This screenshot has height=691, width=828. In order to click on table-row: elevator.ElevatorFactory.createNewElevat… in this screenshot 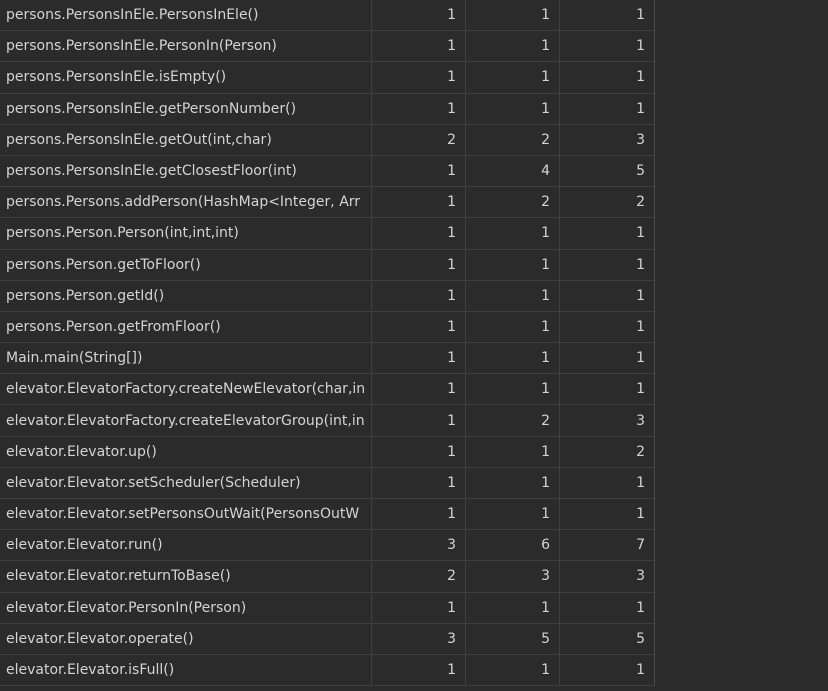, I will do `click(327, 390)`.